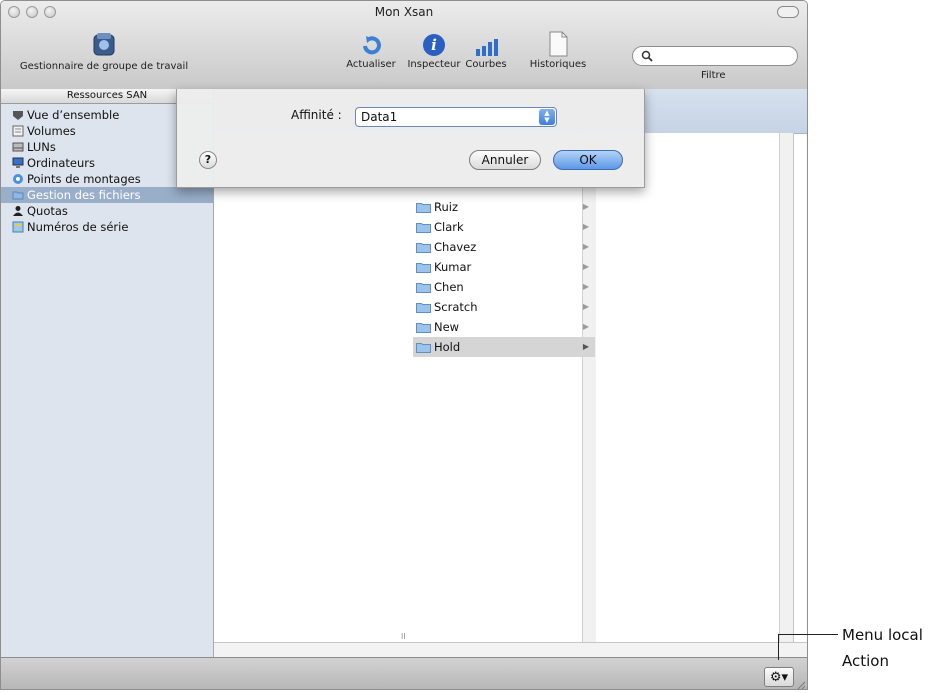  Describe the element at coordinates (504, 227) in the screenshot. I see `folder-item: Clark ▶` at that location.